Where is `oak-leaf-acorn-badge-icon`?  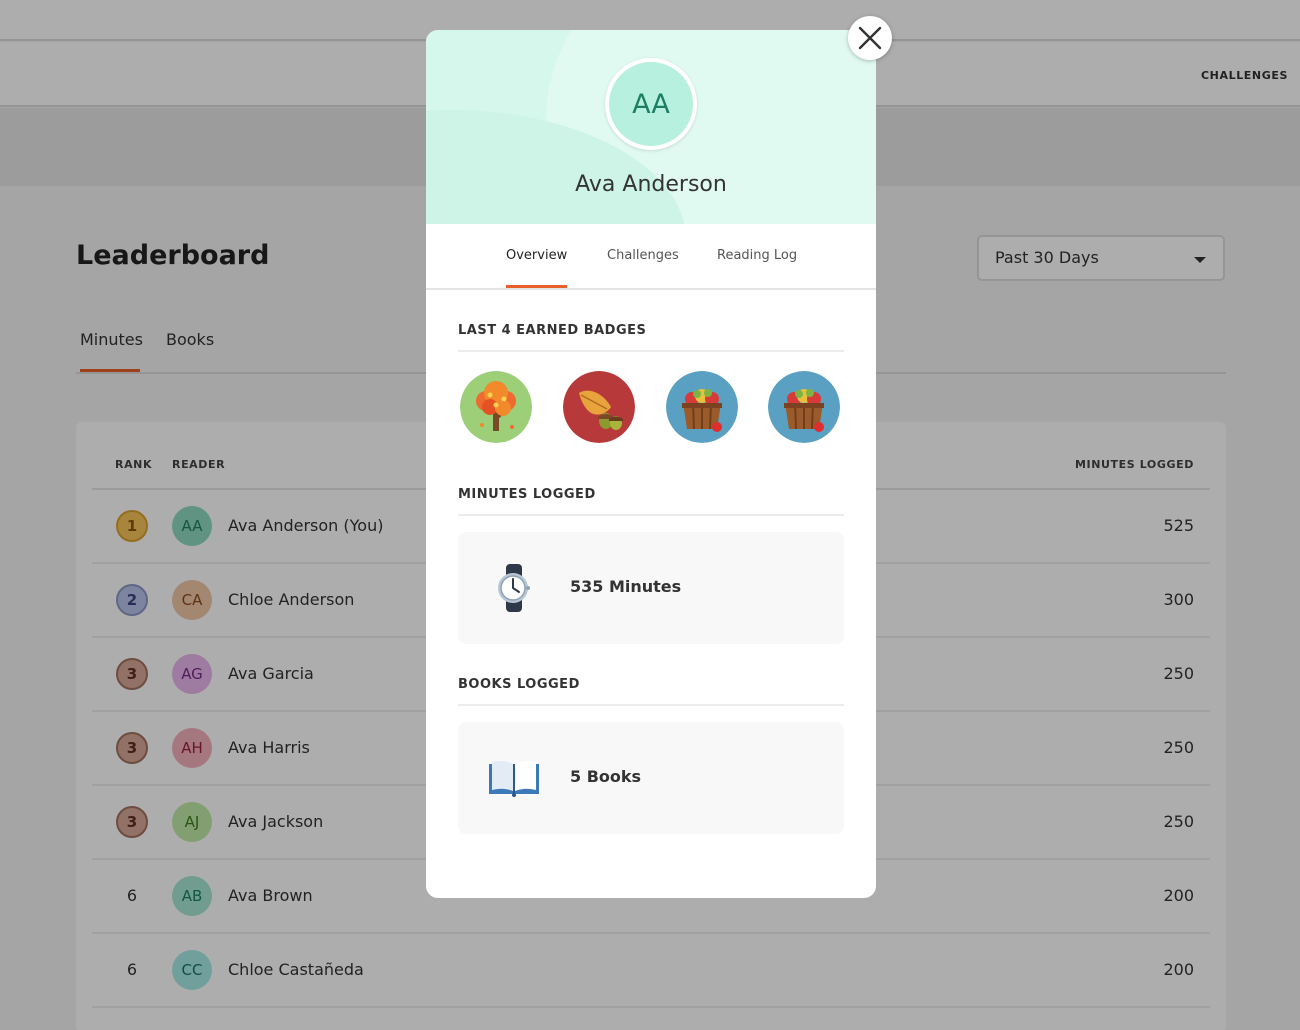
oak-leaf-acorn-badge-icon is located at coordinates (599, 407).